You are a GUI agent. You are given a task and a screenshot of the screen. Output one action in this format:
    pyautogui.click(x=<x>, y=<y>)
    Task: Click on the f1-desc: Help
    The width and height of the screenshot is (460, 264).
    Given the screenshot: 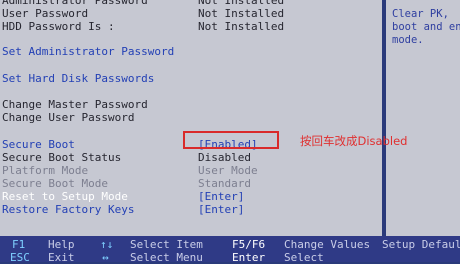 What is the action you would take?
    pyautogui.click(x=61, y=244)
    